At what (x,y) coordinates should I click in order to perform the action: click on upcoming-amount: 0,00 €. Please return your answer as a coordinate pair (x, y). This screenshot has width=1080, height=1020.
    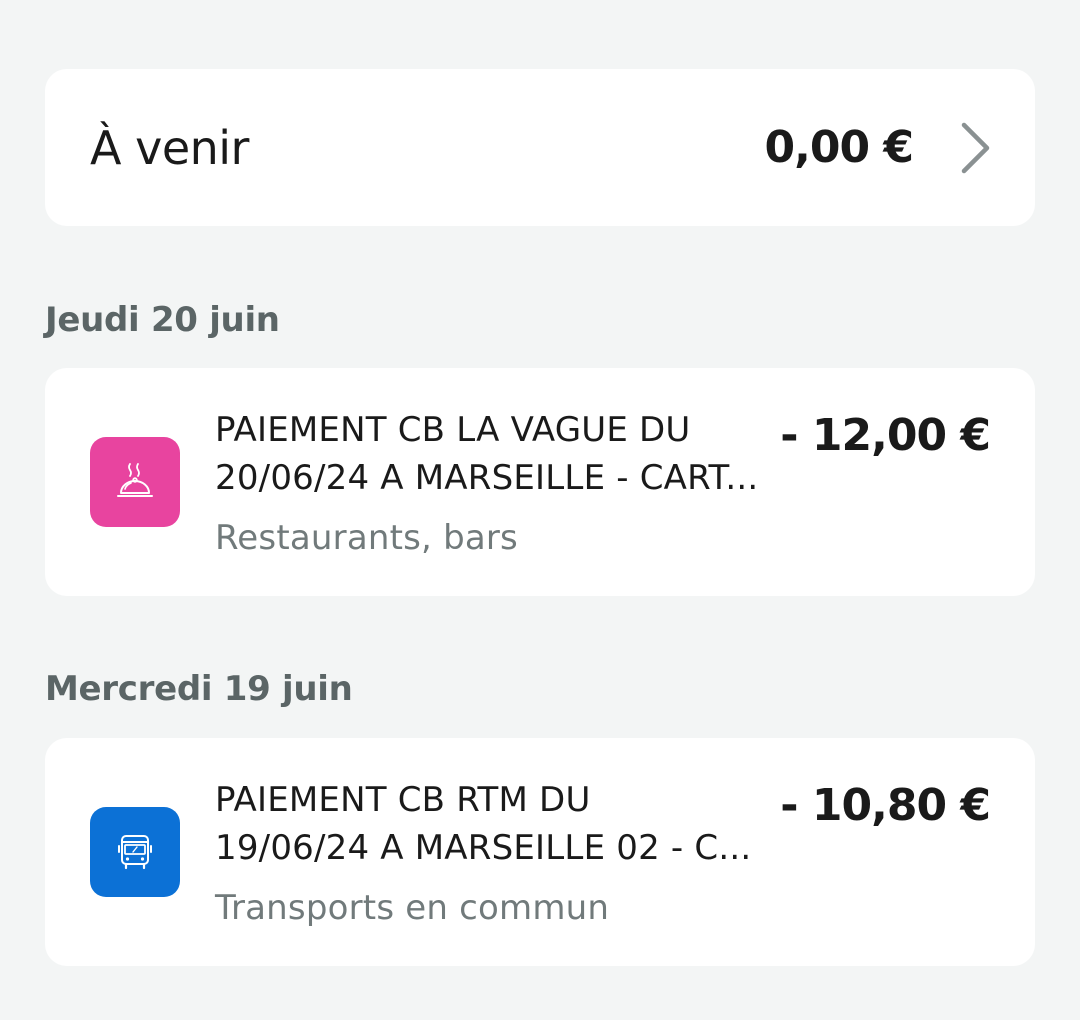
    Looking at the image, I should click on (839, 147).